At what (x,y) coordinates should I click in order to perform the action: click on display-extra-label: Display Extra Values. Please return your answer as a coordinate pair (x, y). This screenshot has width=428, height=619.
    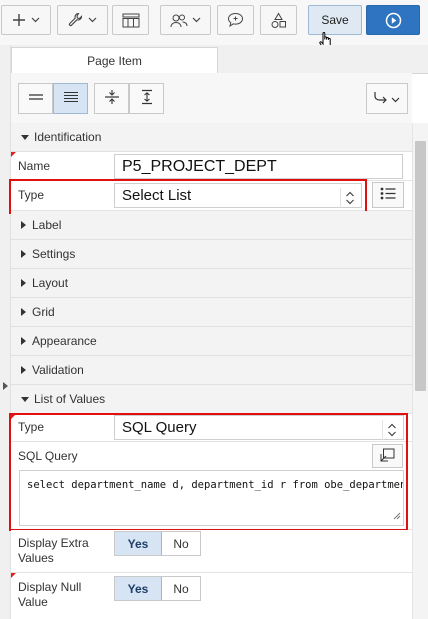
    Looking at the image, I should click on (53, 551).